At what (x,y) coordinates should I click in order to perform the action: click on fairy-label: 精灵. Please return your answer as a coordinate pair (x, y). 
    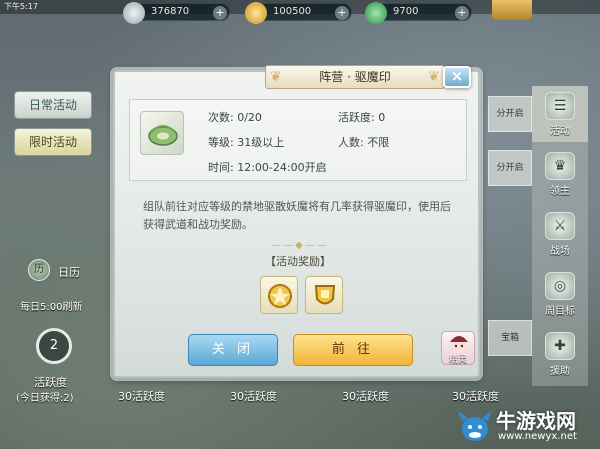
    Looking at the image, I should click on (457, 360).